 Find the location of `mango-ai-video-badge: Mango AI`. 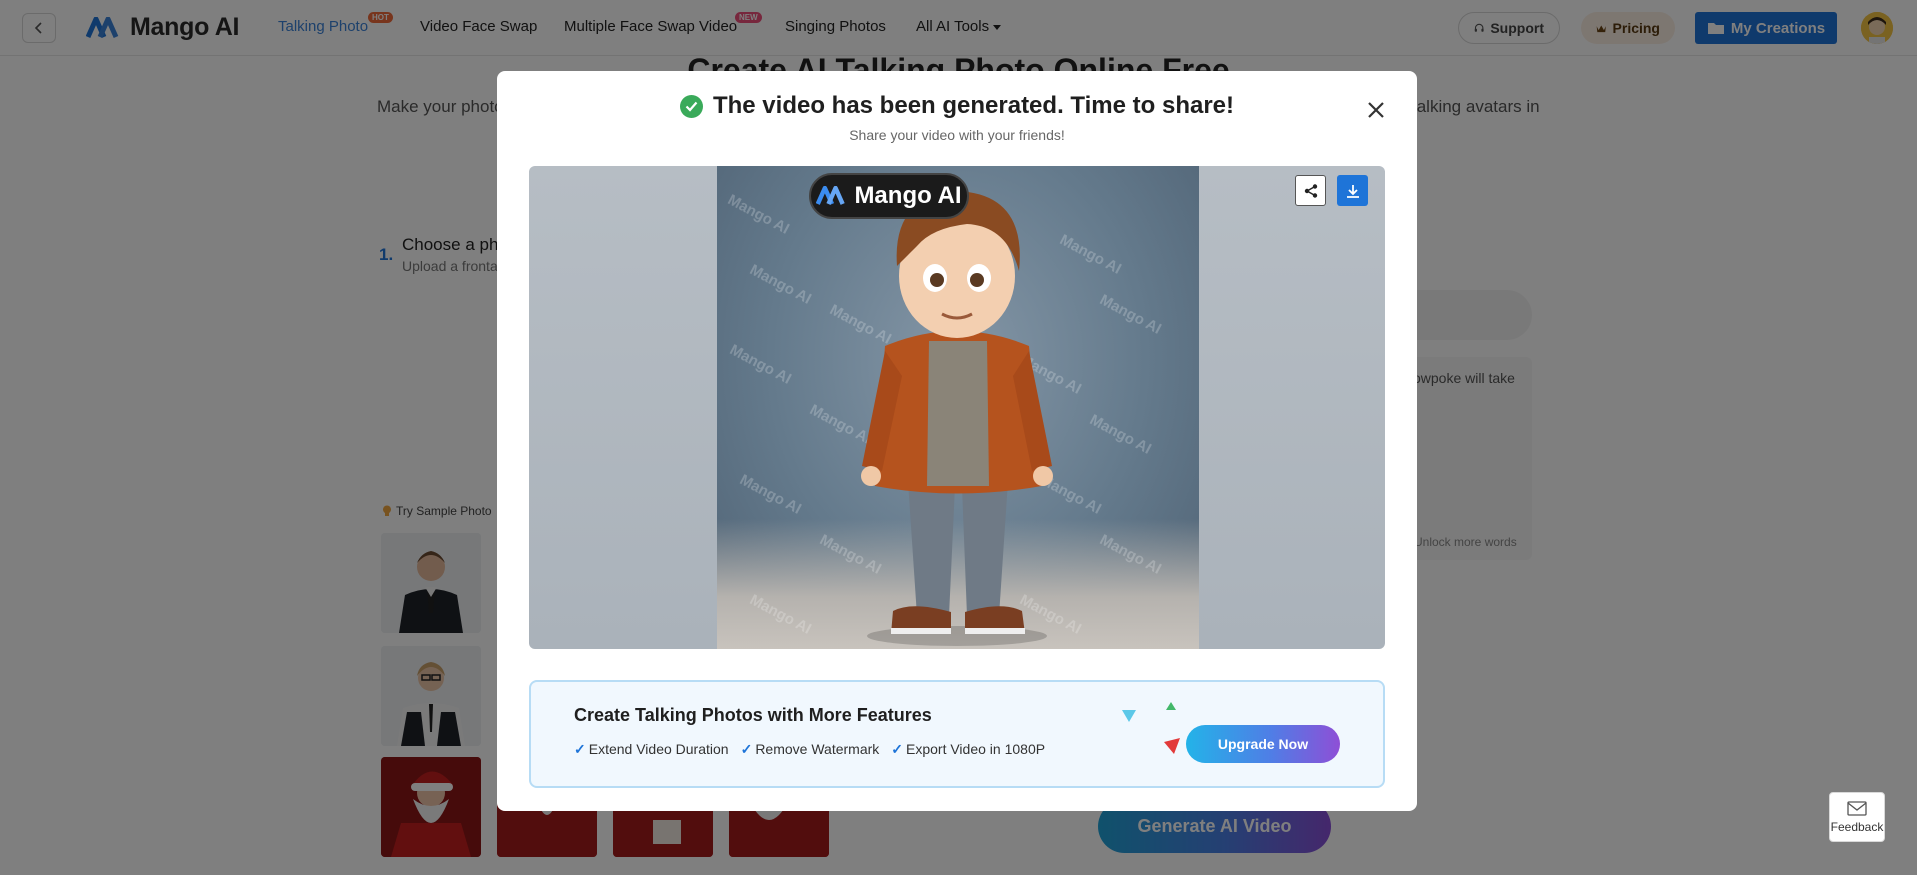

mango-ai-video-badge: Mango AI is located at coordinates (889, 196).